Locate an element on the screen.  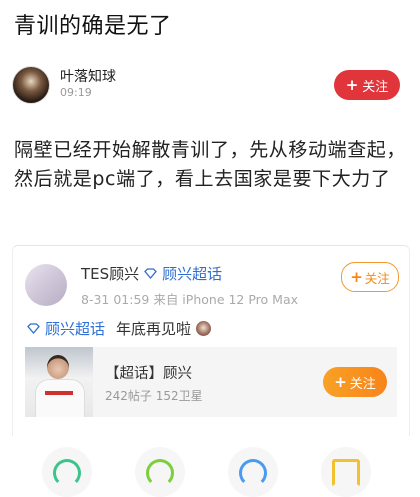
follow-super-topic-button: + 关注 is located at coordinates (355, 382).